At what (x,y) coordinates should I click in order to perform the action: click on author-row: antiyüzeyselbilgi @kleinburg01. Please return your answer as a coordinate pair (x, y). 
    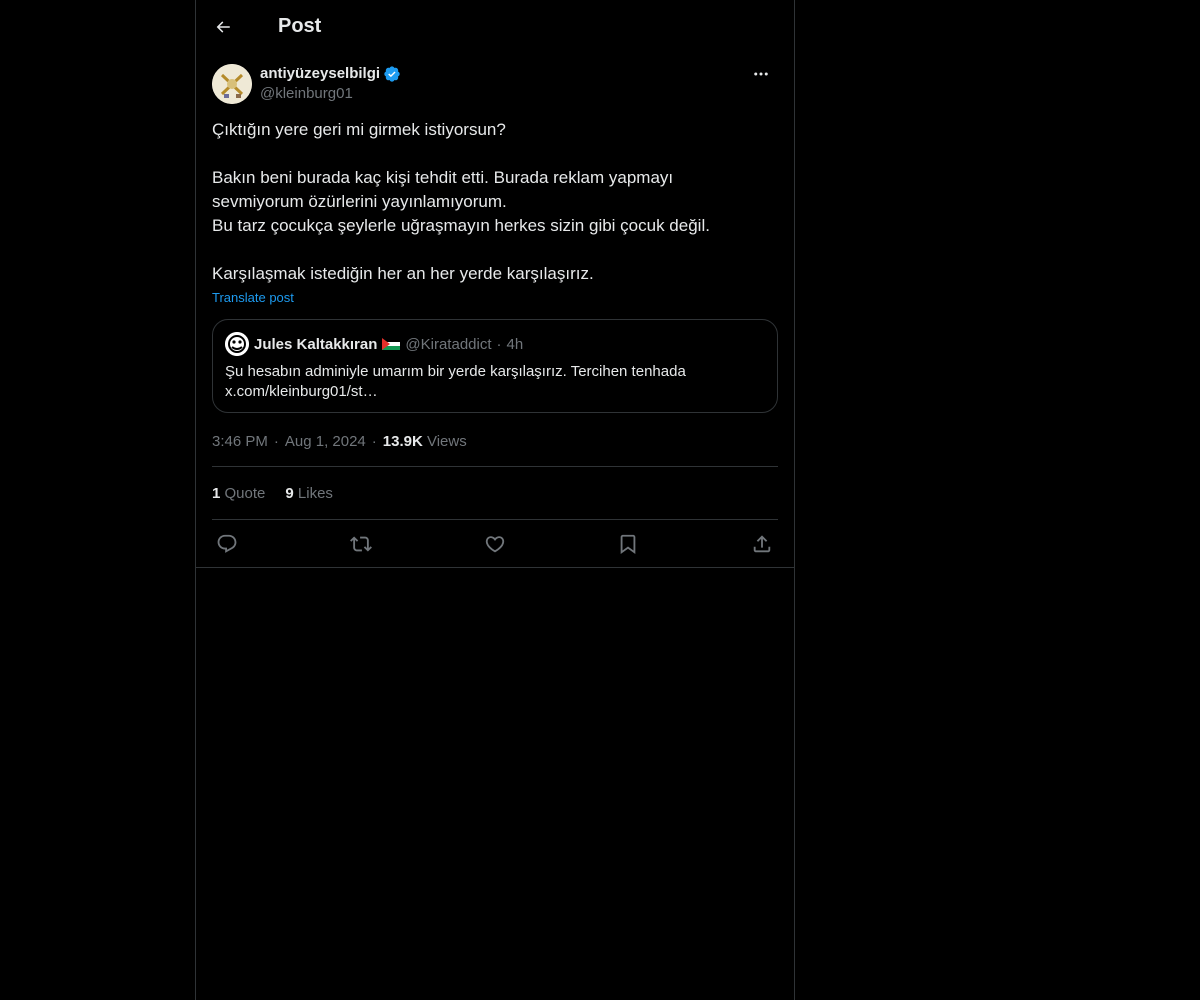
    Looking at the image, I should click on (495, 84).